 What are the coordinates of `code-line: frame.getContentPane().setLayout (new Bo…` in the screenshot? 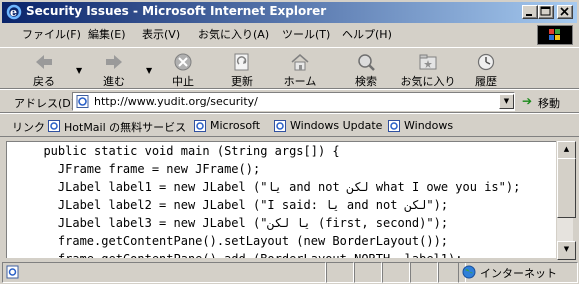 It's located at (239, 241).